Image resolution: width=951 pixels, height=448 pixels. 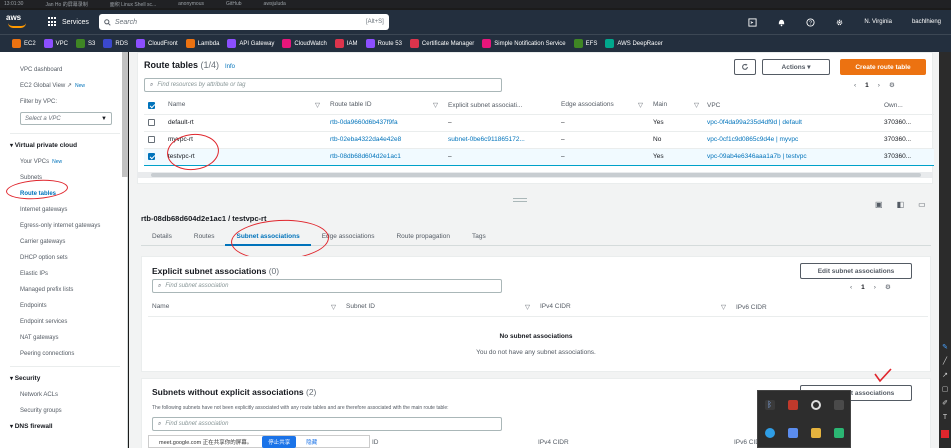 What do you see at coordinates (385, 123) in the screenshot?
I see `cell-route-table-id: rtb-0da9660d6b437f9fa` at bounding box center [385, 123].